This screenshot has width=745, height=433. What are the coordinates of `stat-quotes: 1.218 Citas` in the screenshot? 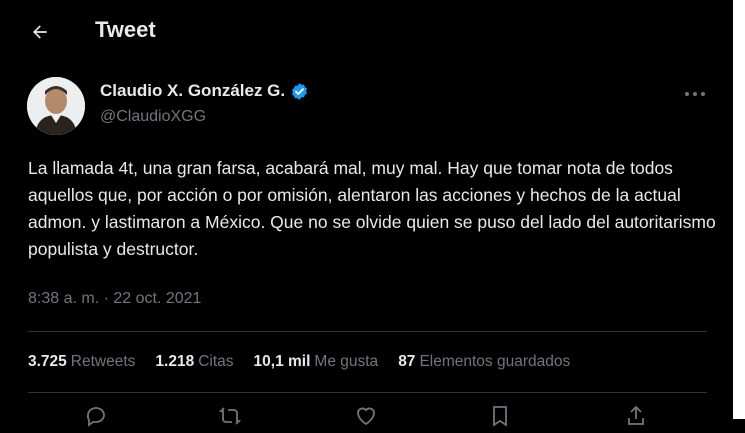 It's located at (194, 362).